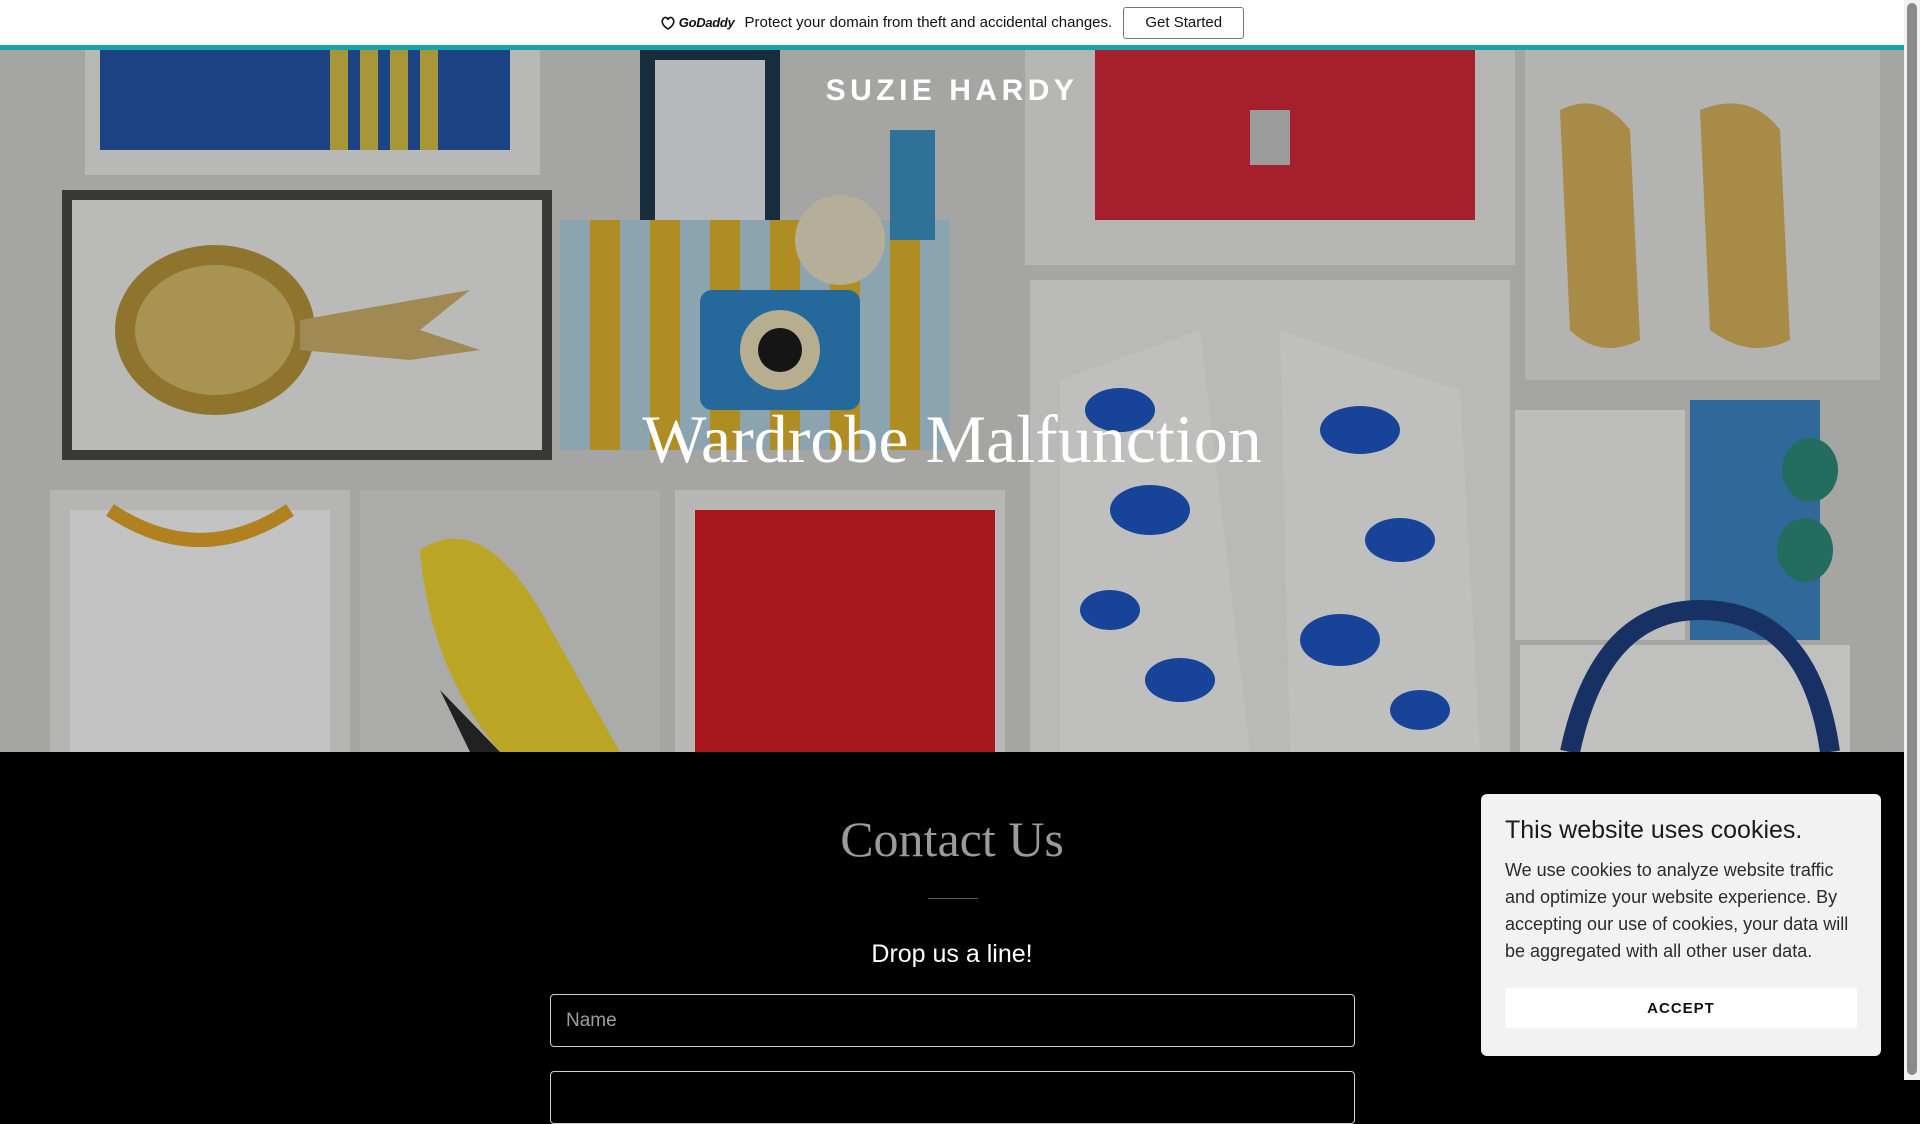 Image resolution: width=1920 pixels, height=1124 pixels. I want to click on godaddy-logo-text: GoDaddy, so click(706, 22).